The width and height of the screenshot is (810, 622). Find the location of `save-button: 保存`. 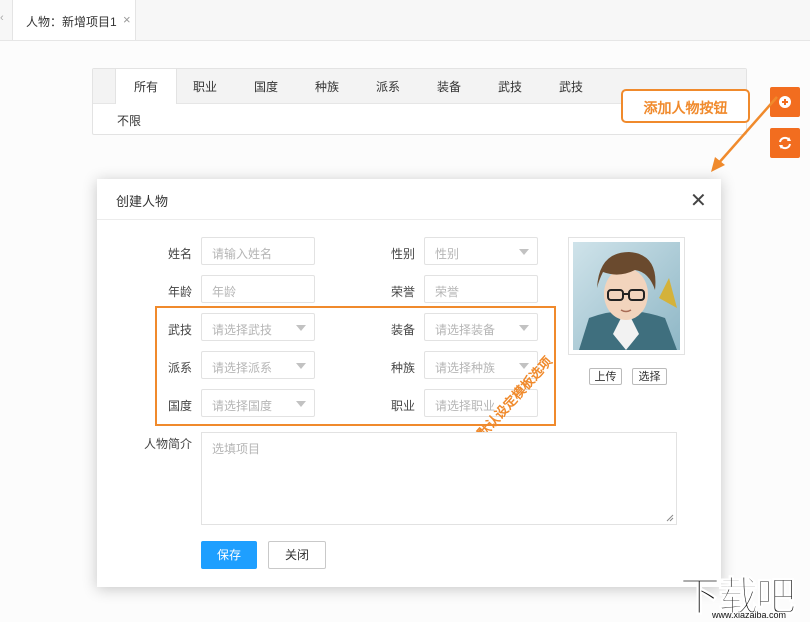

save-button: 保存 is located at coordinates (229, 555).